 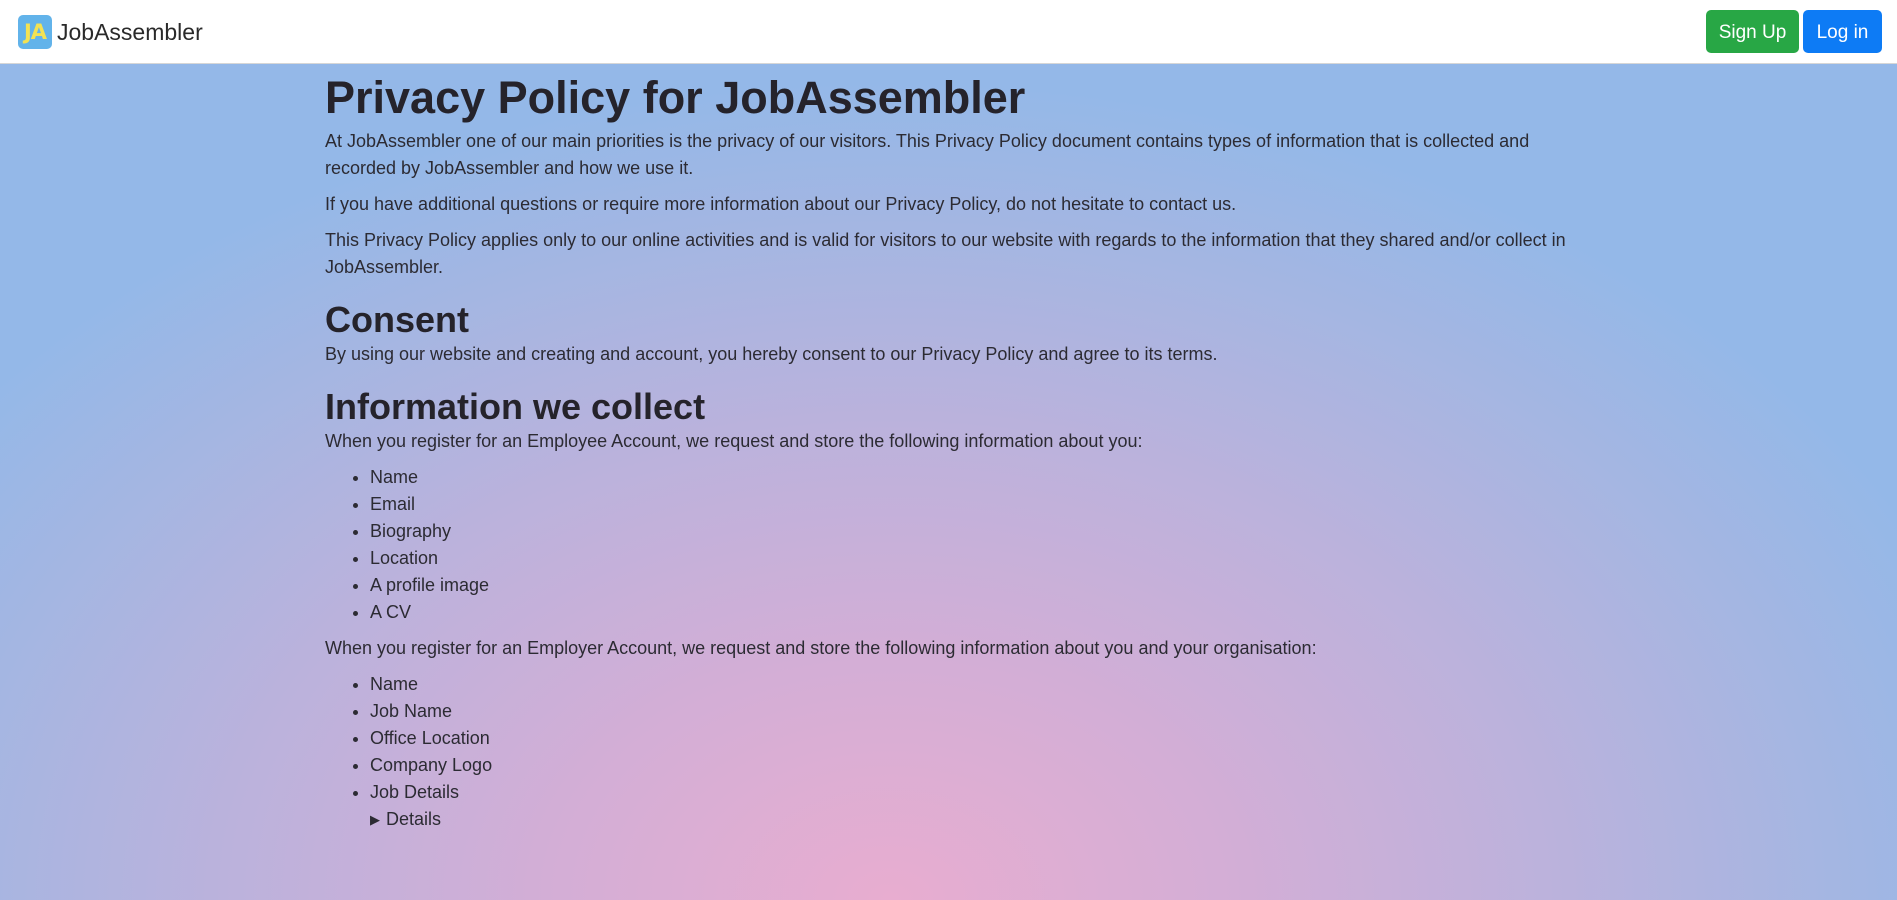 What do you see at coordinates (987, 558) in the screenshot?
I see `list-item: Location` at bounding box center [987, 558].